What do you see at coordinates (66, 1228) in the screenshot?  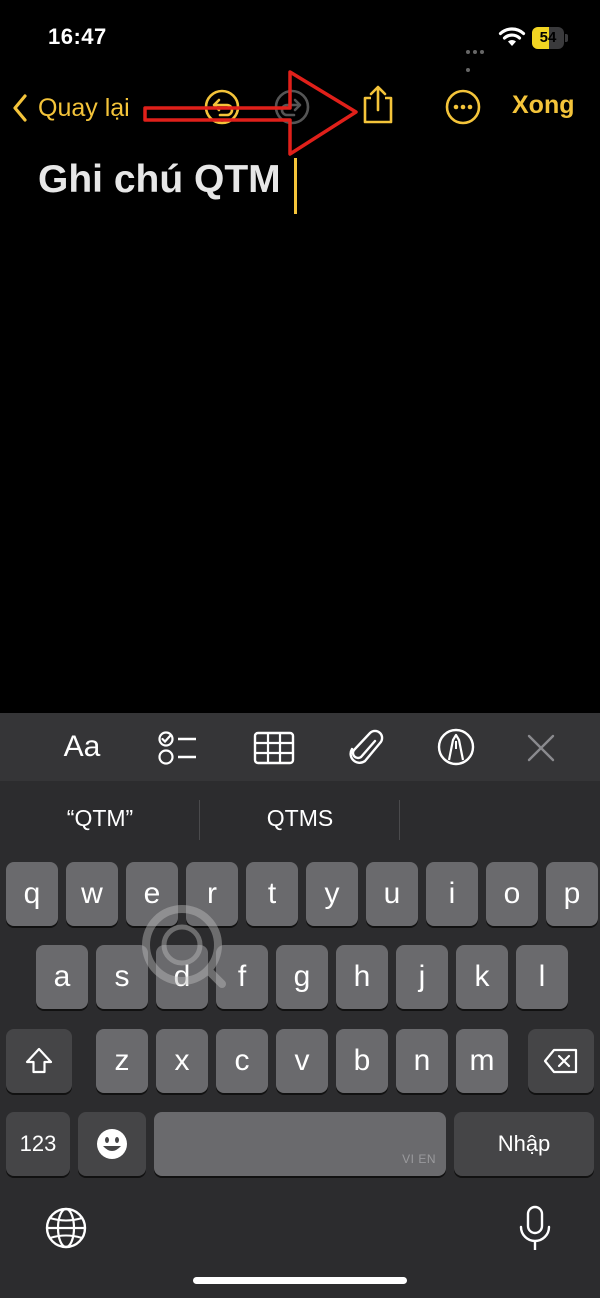 I see `globe-icon` at bounding box center [66, 1228].